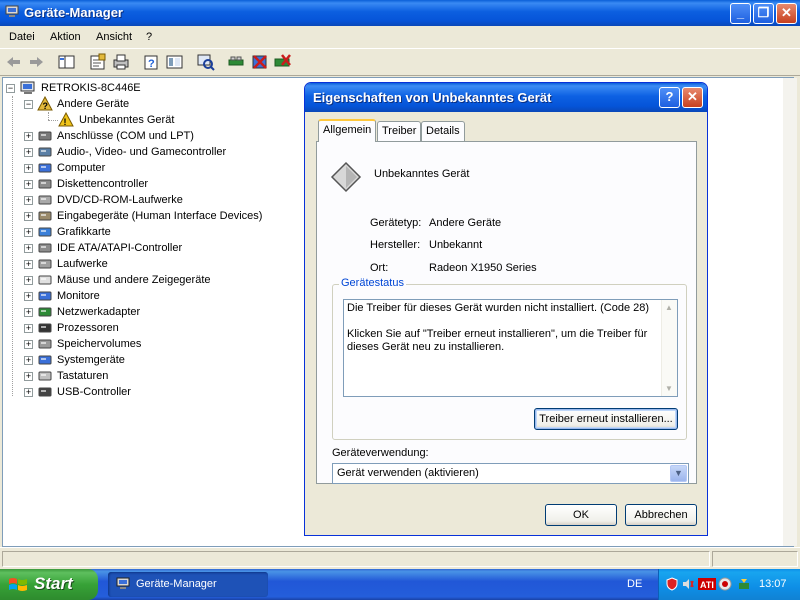 This screenshot has height=600, width=800. What do you see at coordinates (14, 62) in the screenshot?
I see `back-arrow-icon` at bounding box center [14, 62].